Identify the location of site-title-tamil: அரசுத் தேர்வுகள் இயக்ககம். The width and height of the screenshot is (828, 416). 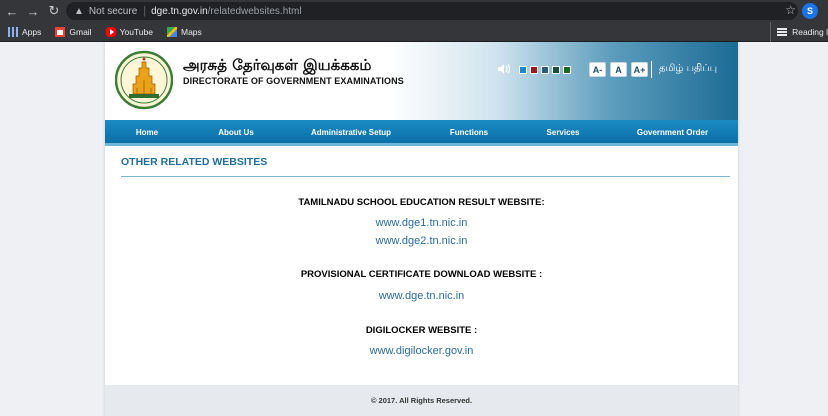
(277, 65).